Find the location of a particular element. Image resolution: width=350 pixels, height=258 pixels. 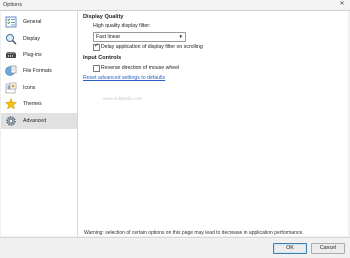

reverse-wheel-label: Reverse direction of mouse wheel is located at coordinates (140, 68).